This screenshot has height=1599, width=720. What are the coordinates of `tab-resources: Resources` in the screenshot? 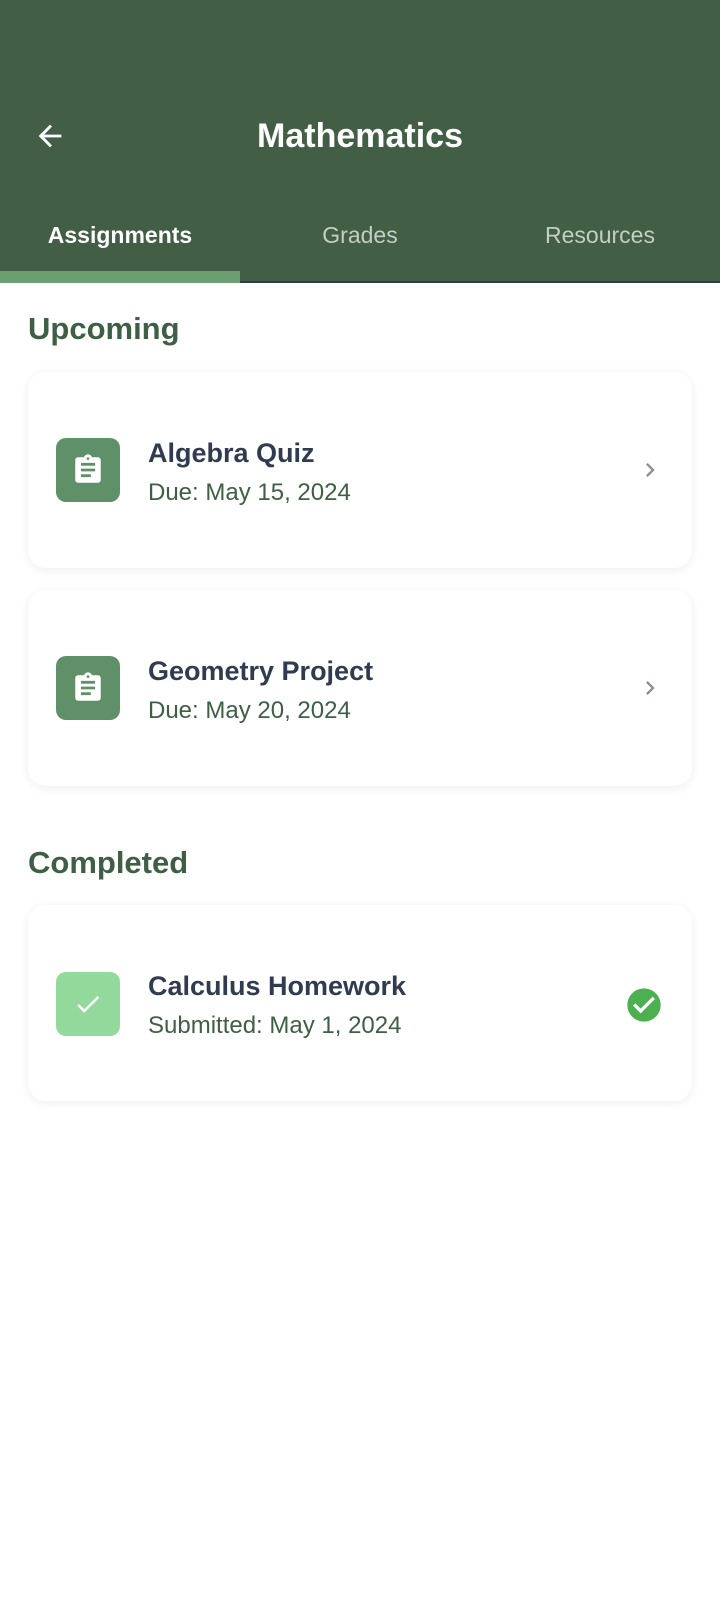 It's located at (600, 245).